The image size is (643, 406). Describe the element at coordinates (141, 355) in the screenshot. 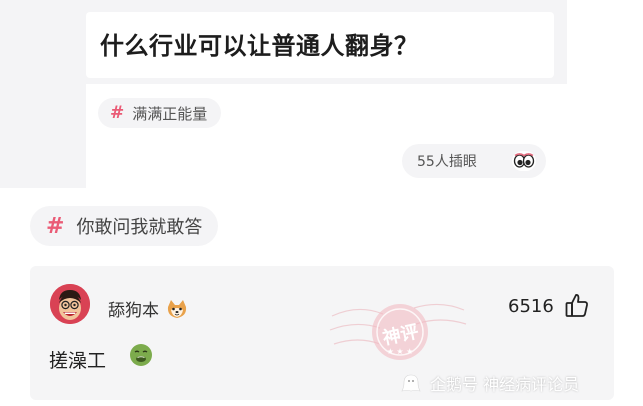

I see `nauseated-face-emoji-icon` at that location.